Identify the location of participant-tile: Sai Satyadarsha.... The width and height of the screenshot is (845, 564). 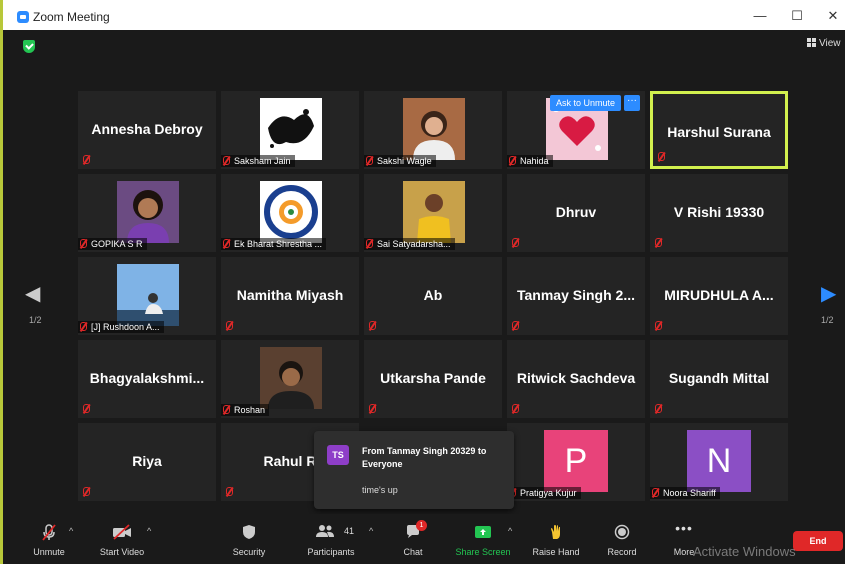
(433, 213).